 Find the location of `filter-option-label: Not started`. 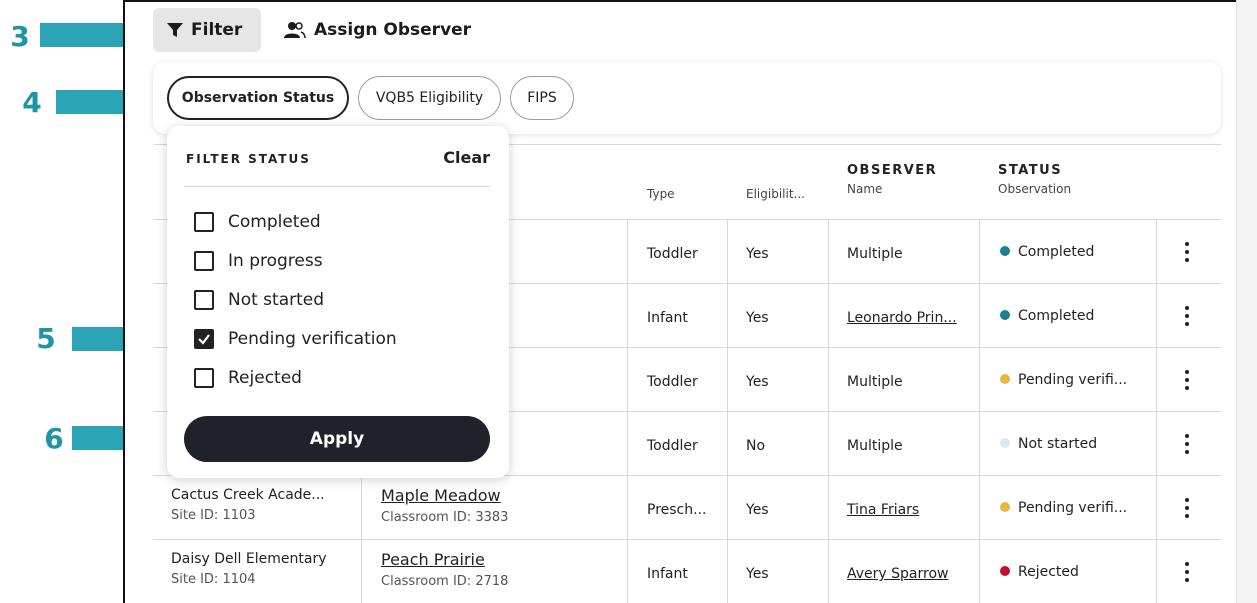

filter-option-label: Not started is located at coordinates (276, 300).